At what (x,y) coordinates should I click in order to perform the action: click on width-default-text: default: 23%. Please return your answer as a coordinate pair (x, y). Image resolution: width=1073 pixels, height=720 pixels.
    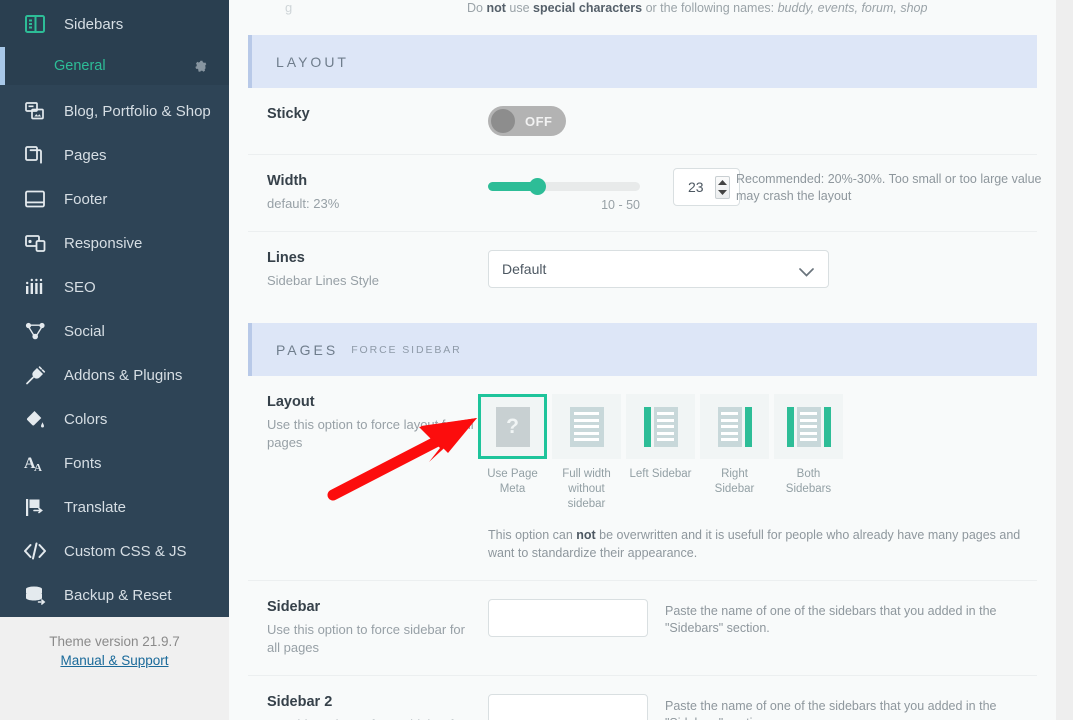
    Looking at the image, I should click on (303, 203).